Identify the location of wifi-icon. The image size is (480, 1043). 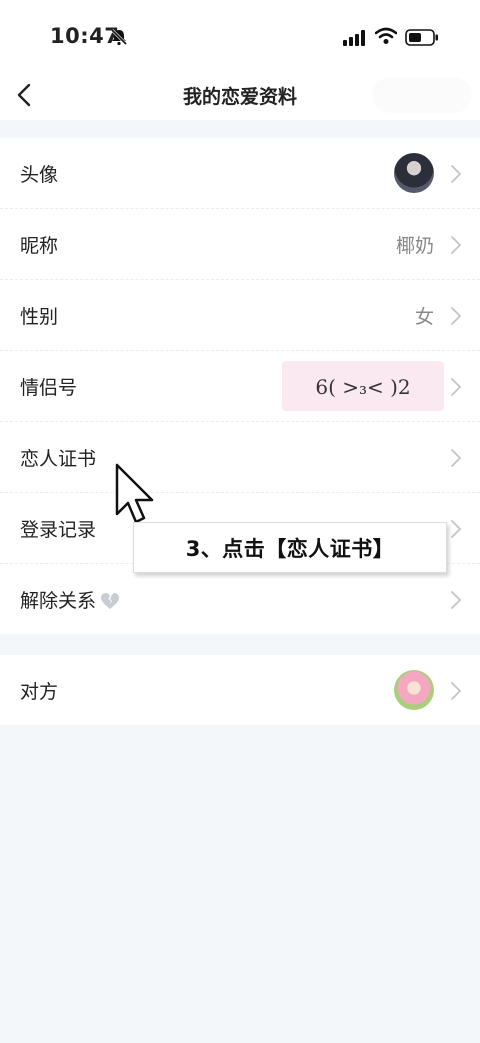
(386, 38).